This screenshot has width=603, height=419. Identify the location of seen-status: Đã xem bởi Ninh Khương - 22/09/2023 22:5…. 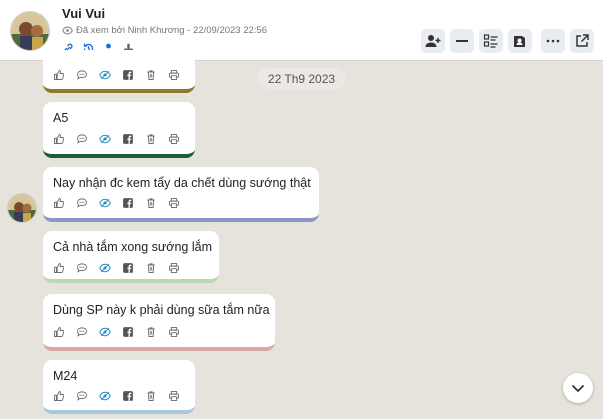
(164, 30).